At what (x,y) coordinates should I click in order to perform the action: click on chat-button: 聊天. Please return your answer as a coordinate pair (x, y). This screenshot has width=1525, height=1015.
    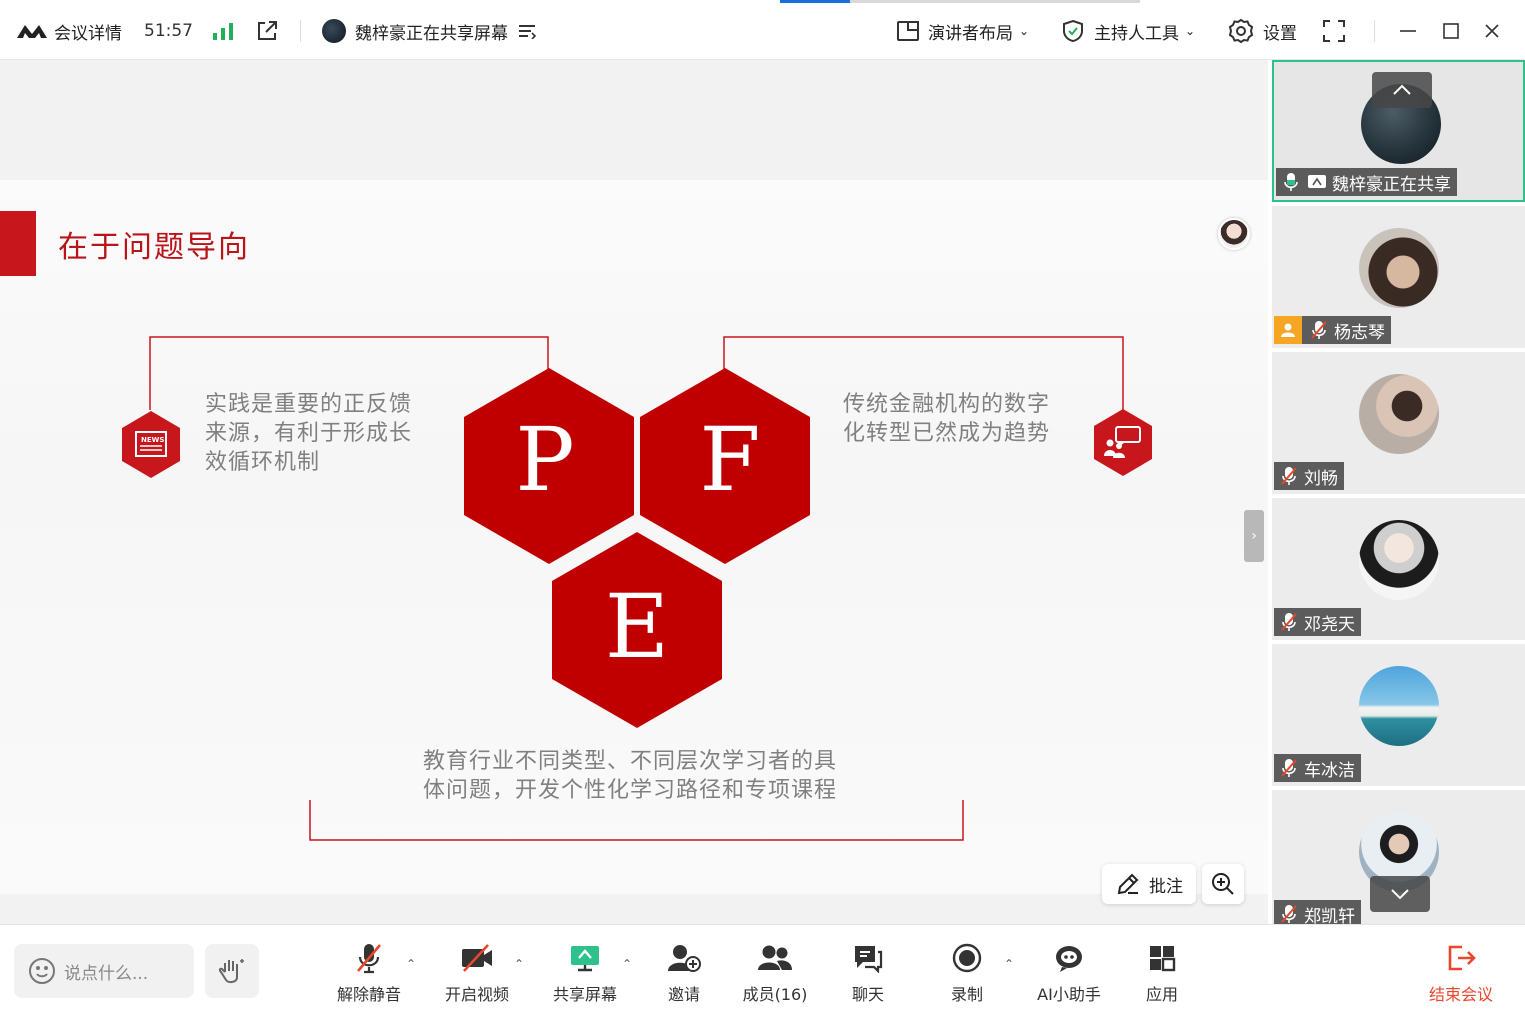
    Looking at the image, I should click on (868, 973).